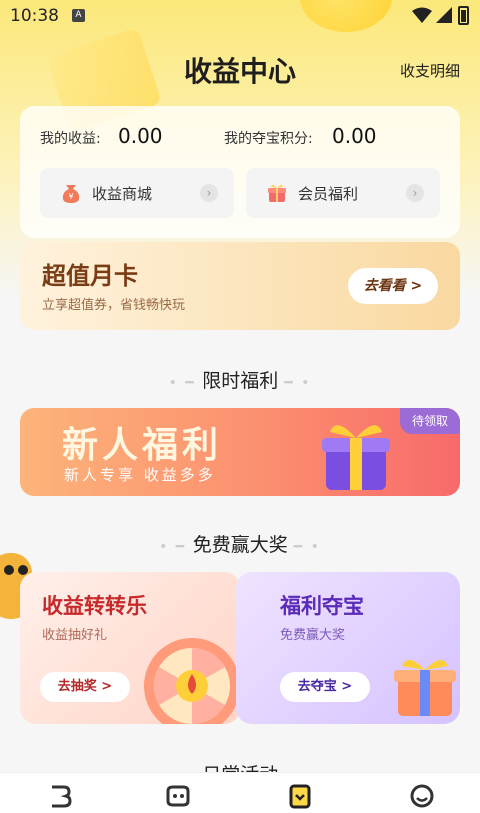 The image size is (480, 813). I want to click on battery-icon, so click(463, 15).